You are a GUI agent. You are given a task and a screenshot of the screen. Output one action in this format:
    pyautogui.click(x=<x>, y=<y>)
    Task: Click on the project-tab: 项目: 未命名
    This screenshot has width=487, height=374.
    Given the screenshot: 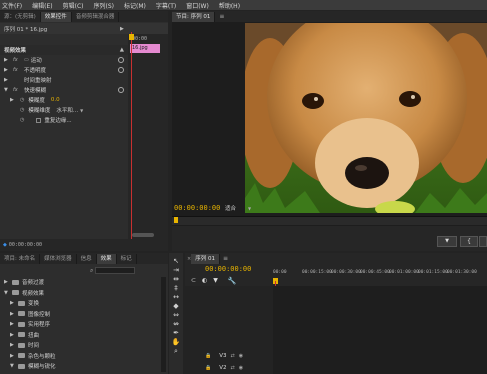 What is the action you would take?
    pyautogui.click(x=20, y=258)
    